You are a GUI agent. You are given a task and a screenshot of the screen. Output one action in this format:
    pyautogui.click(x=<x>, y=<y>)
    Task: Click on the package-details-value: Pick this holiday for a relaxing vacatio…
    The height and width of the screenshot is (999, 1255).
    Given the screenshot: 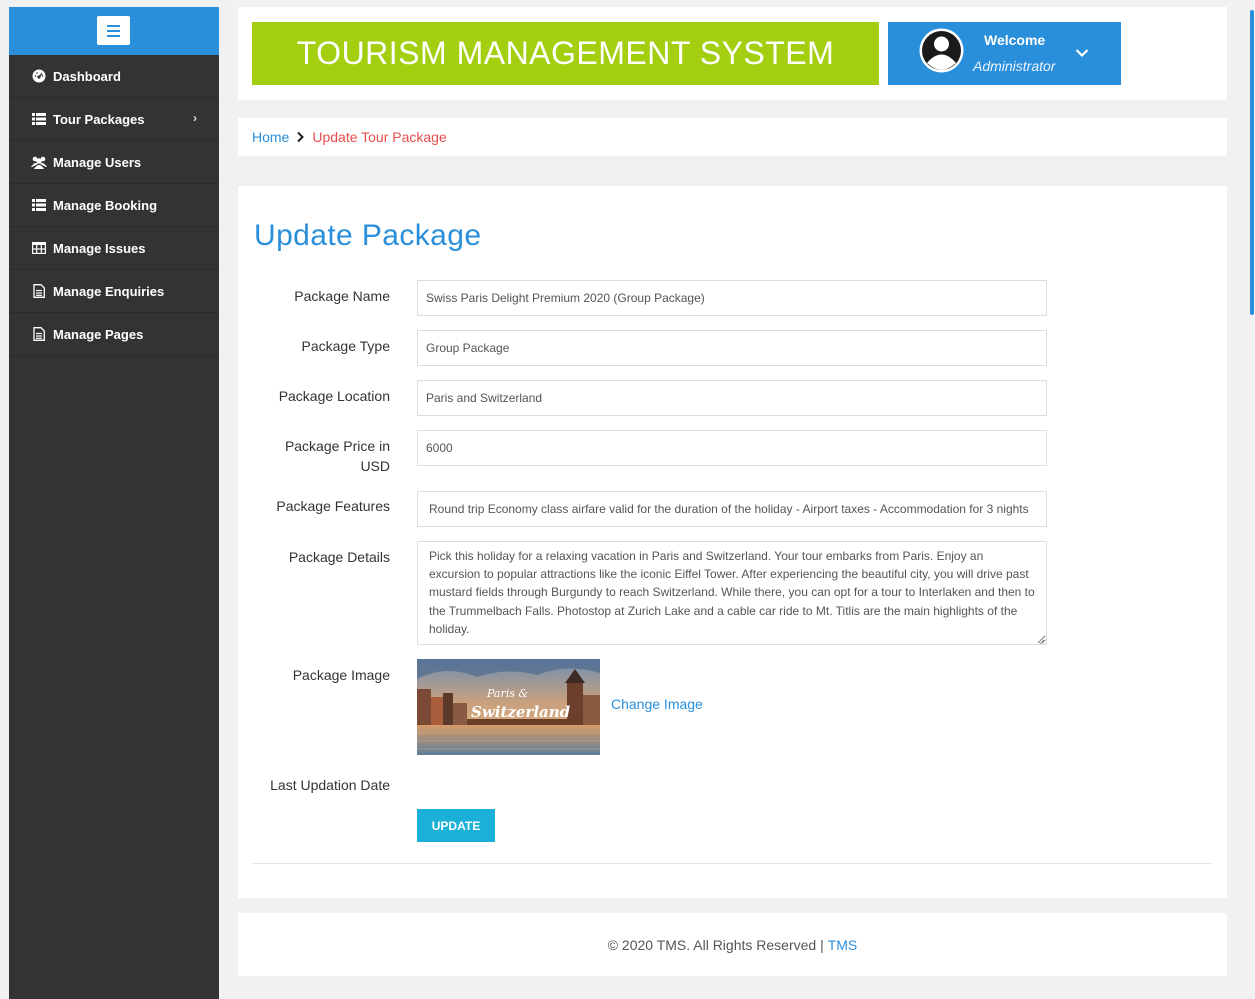 What is the action you would take?
    pyautogui.click(x=732, y=592)
    